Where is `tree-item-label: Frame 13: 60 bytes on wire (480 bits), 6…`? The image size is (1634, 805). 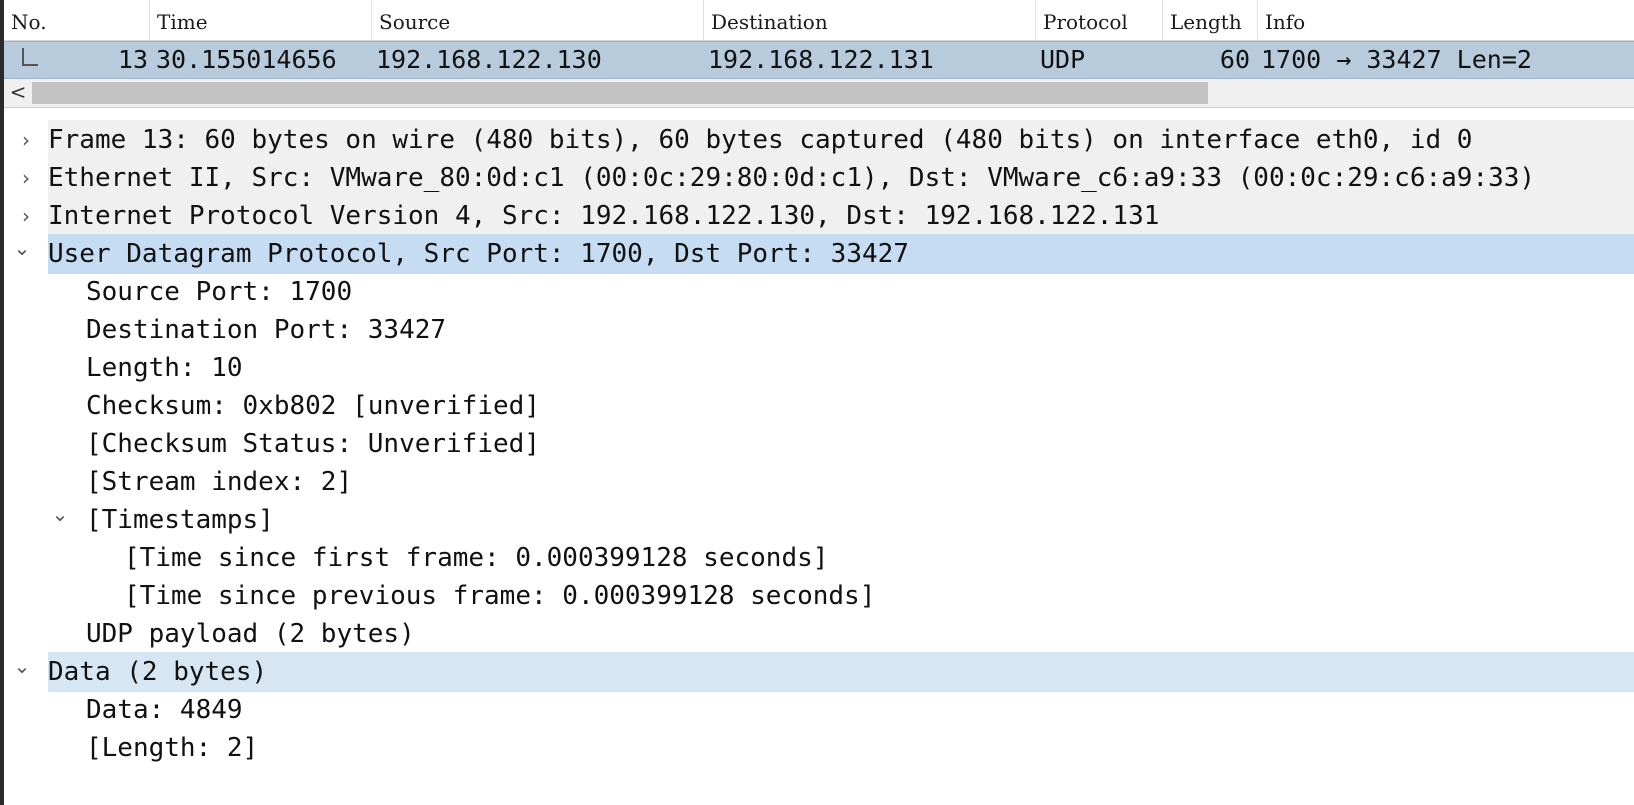 tree-item-label: Frame 13: 60 bytes on wire (480 bits), 6… is located at coordinates (760, 140).